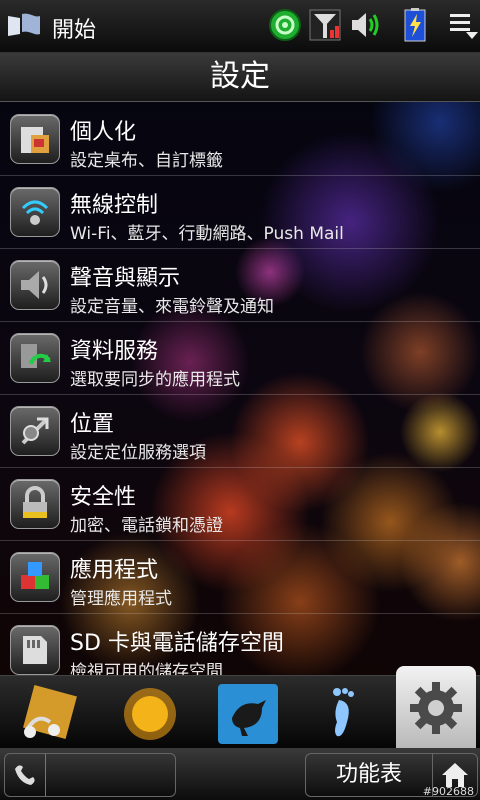 This screenshot has width=480, height=800. Describe the element at coordinates (125, 278) in the screenshot. I see `settings-item-title: 聲音與顯示` at that location.